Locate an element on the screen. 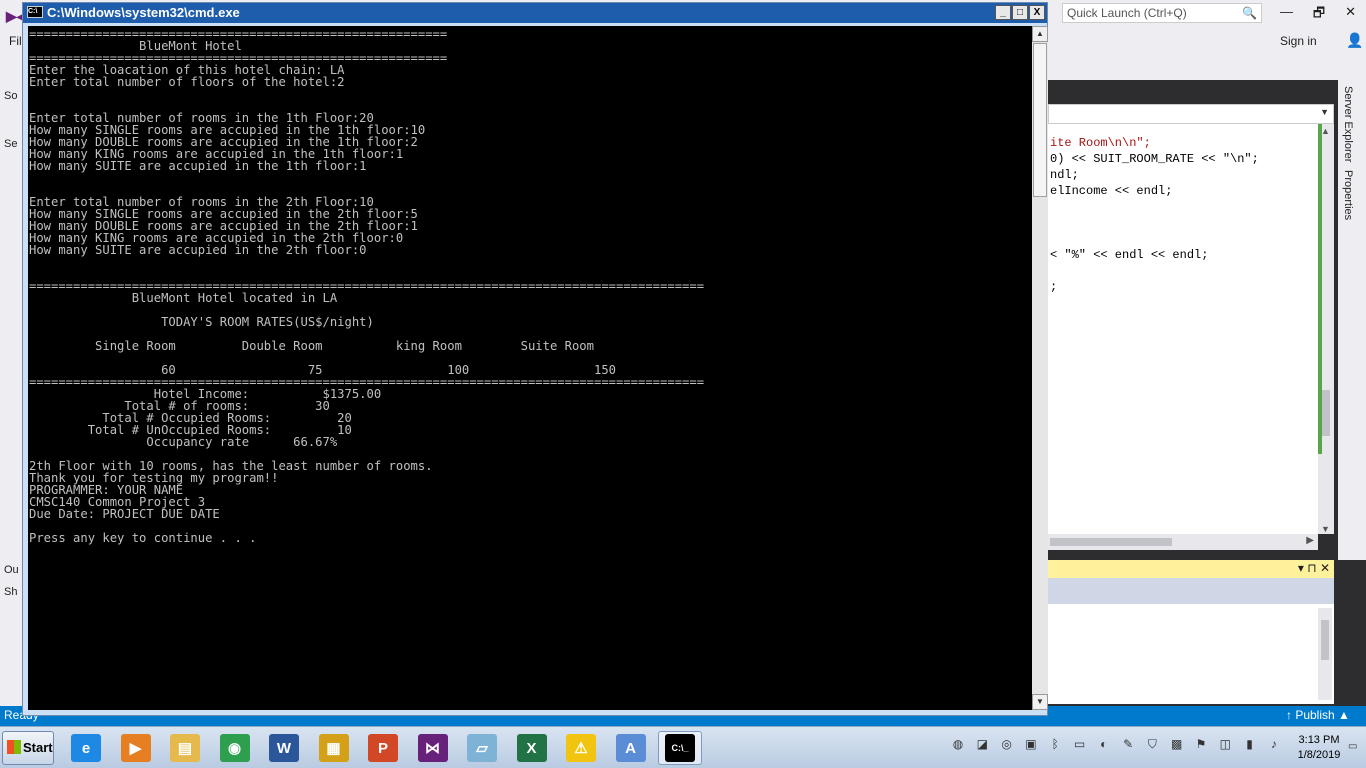 This screenshot has height=768, width=1366. tray-icon: ◎ is located at coordinates (1007, 746).